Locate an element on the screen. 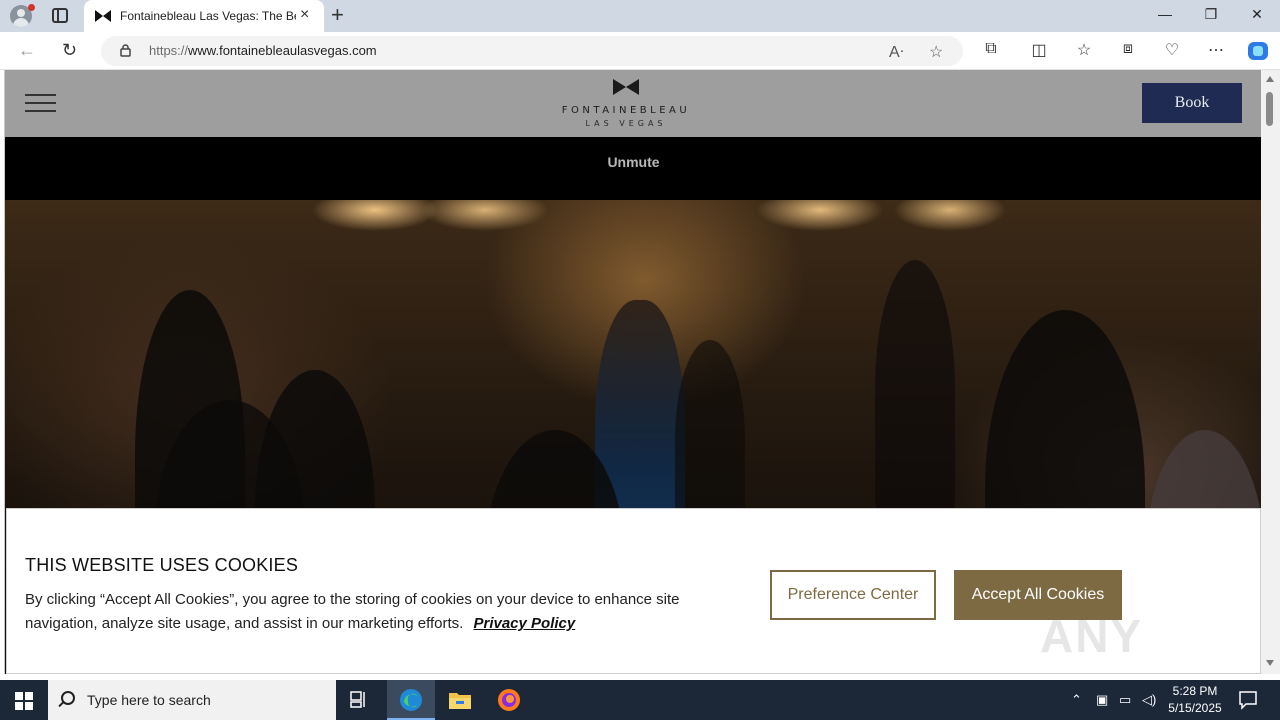 The height and width of the screenshot is (720, 1280). page-scrollbar is located at coordinates (1270, 372).